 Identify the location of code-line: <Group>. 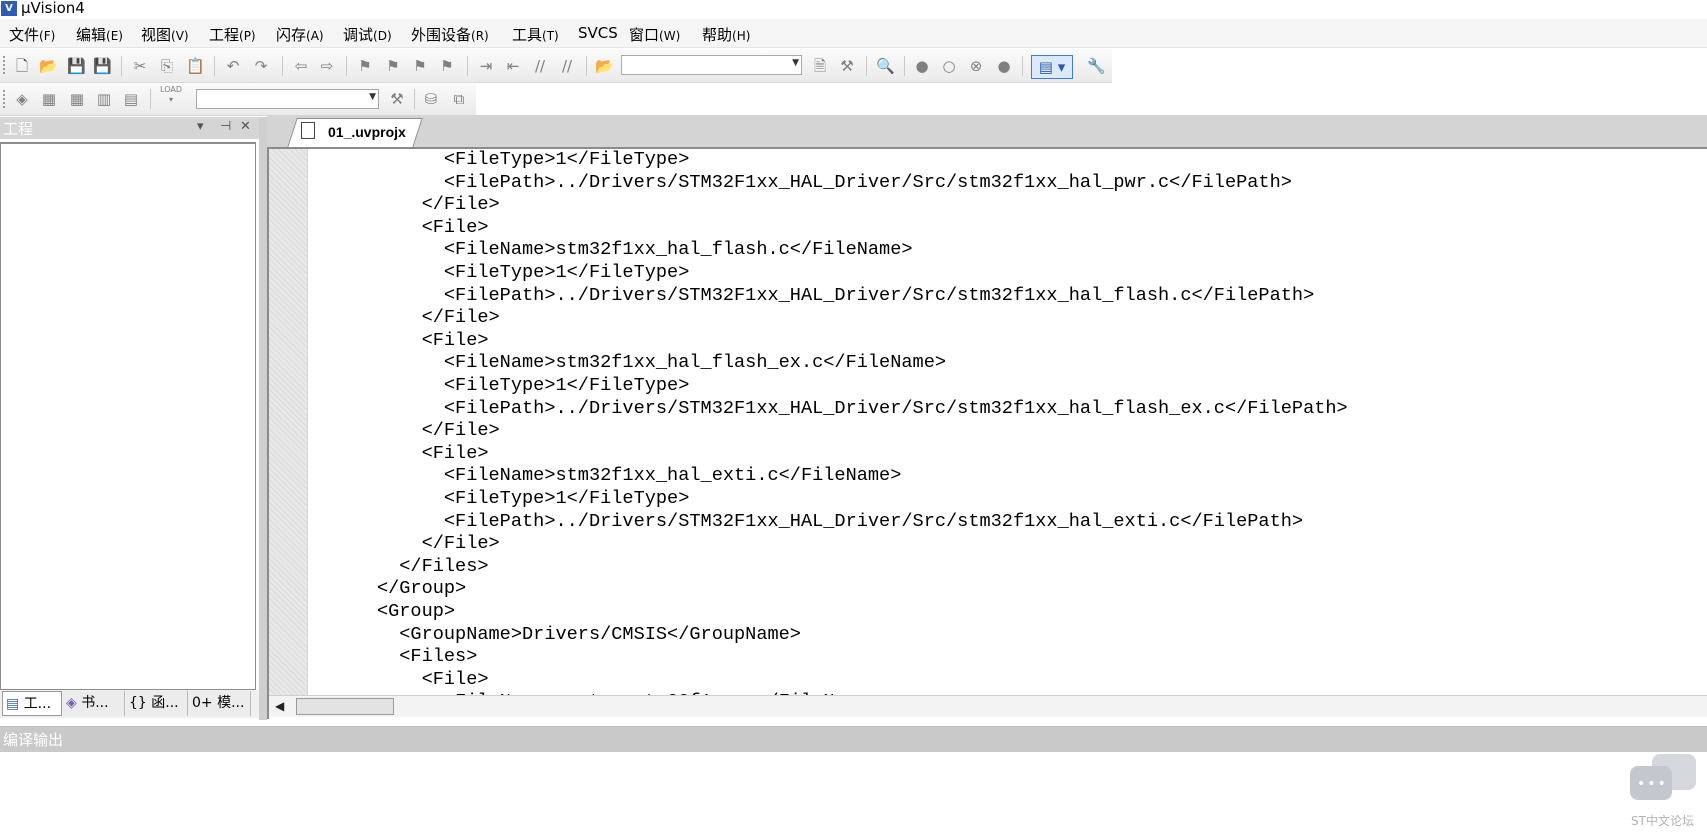
(382, 612).